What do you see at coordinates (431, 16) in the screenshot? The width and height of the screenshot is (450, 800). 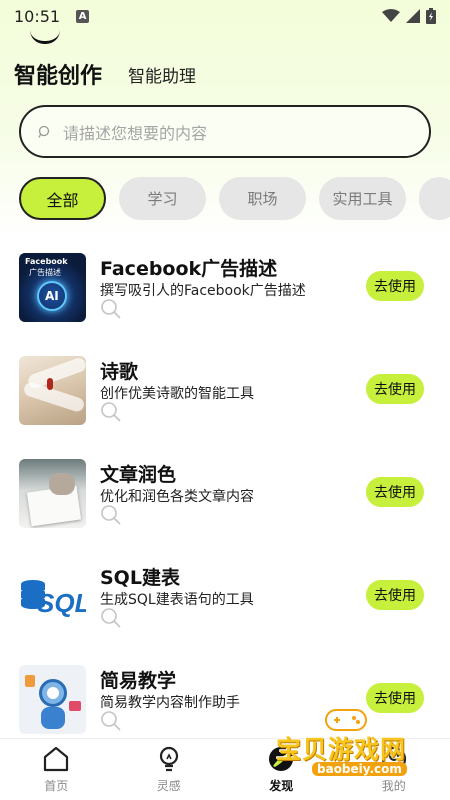 I see `battery-icon` at bounding box center [431, 16].